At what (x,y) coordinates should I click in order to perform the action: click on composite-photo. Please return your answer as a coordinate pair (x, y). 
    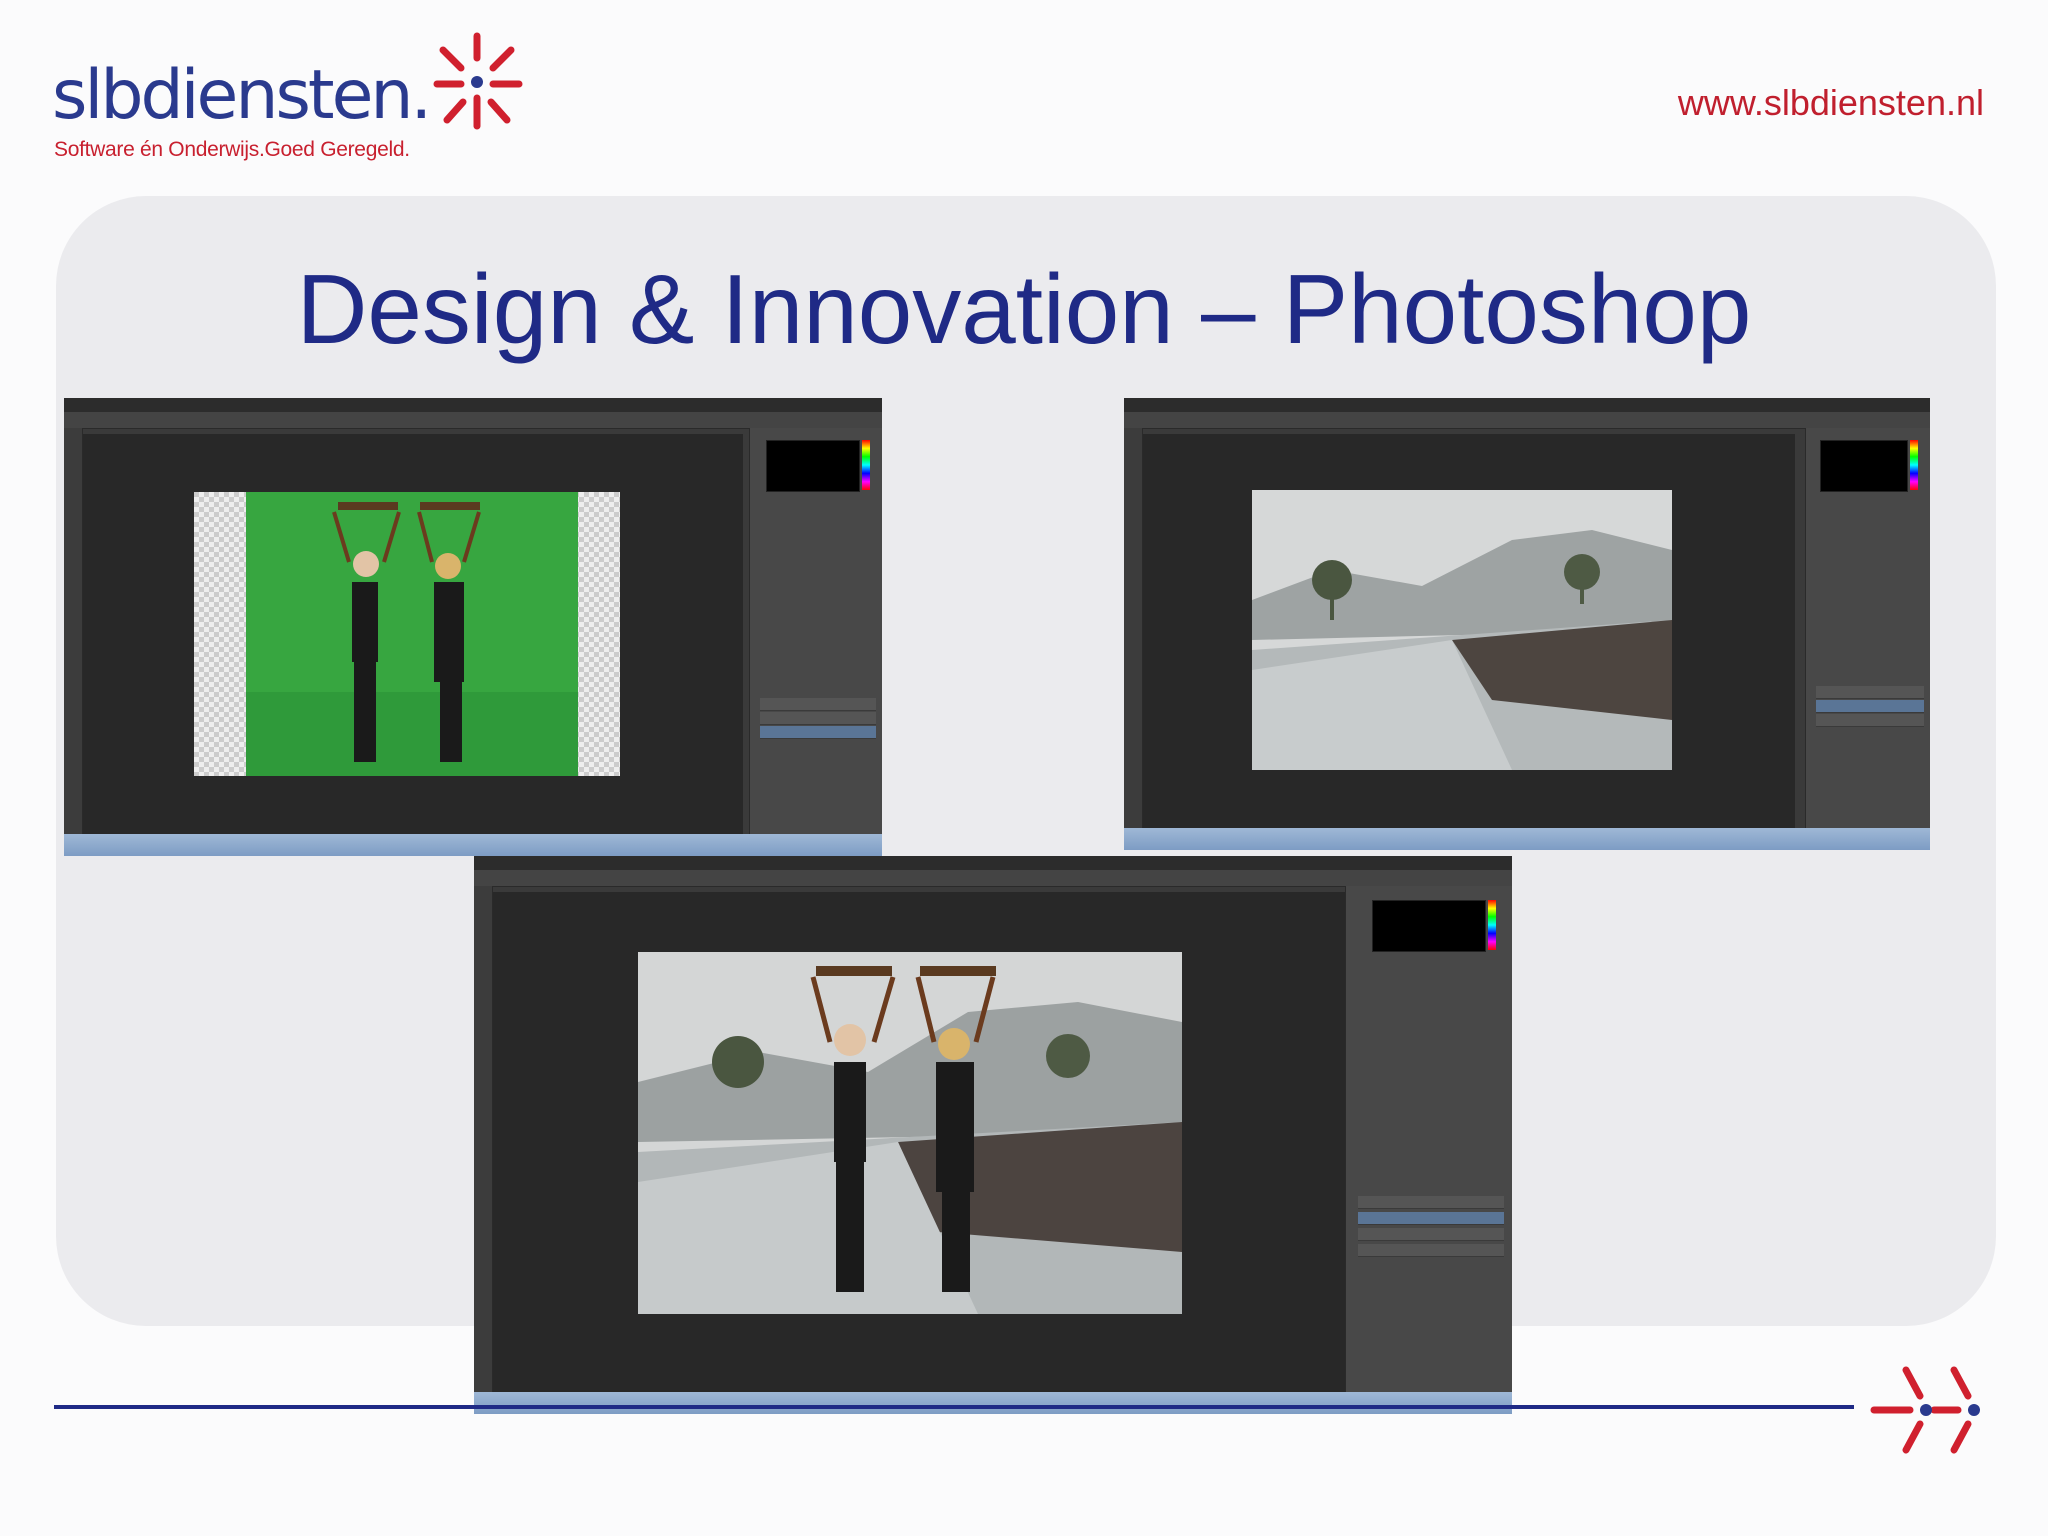
    Looking at the image, I should click on (910, 1133).